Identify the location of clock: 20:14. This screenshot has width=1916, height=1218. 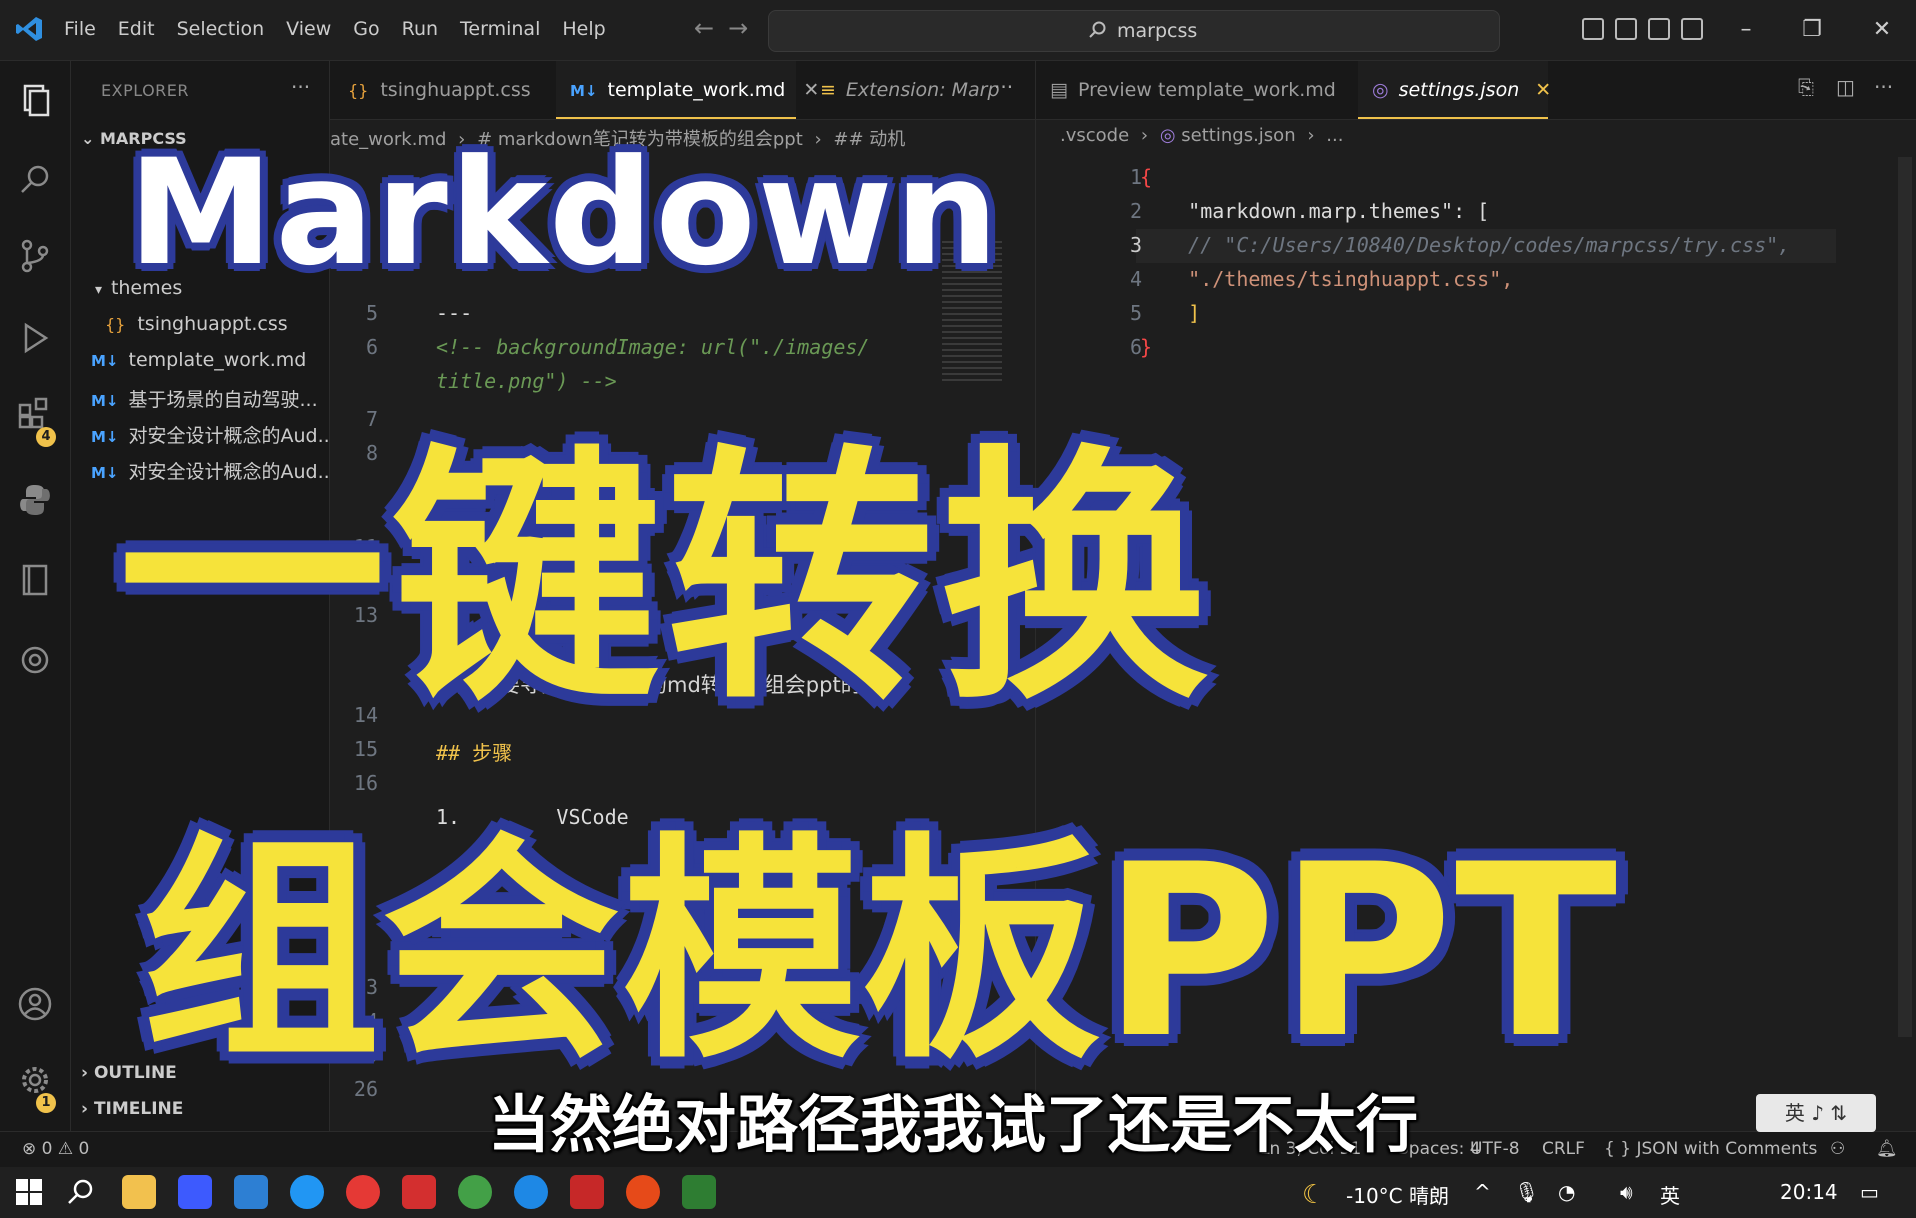
(1809, 1192).